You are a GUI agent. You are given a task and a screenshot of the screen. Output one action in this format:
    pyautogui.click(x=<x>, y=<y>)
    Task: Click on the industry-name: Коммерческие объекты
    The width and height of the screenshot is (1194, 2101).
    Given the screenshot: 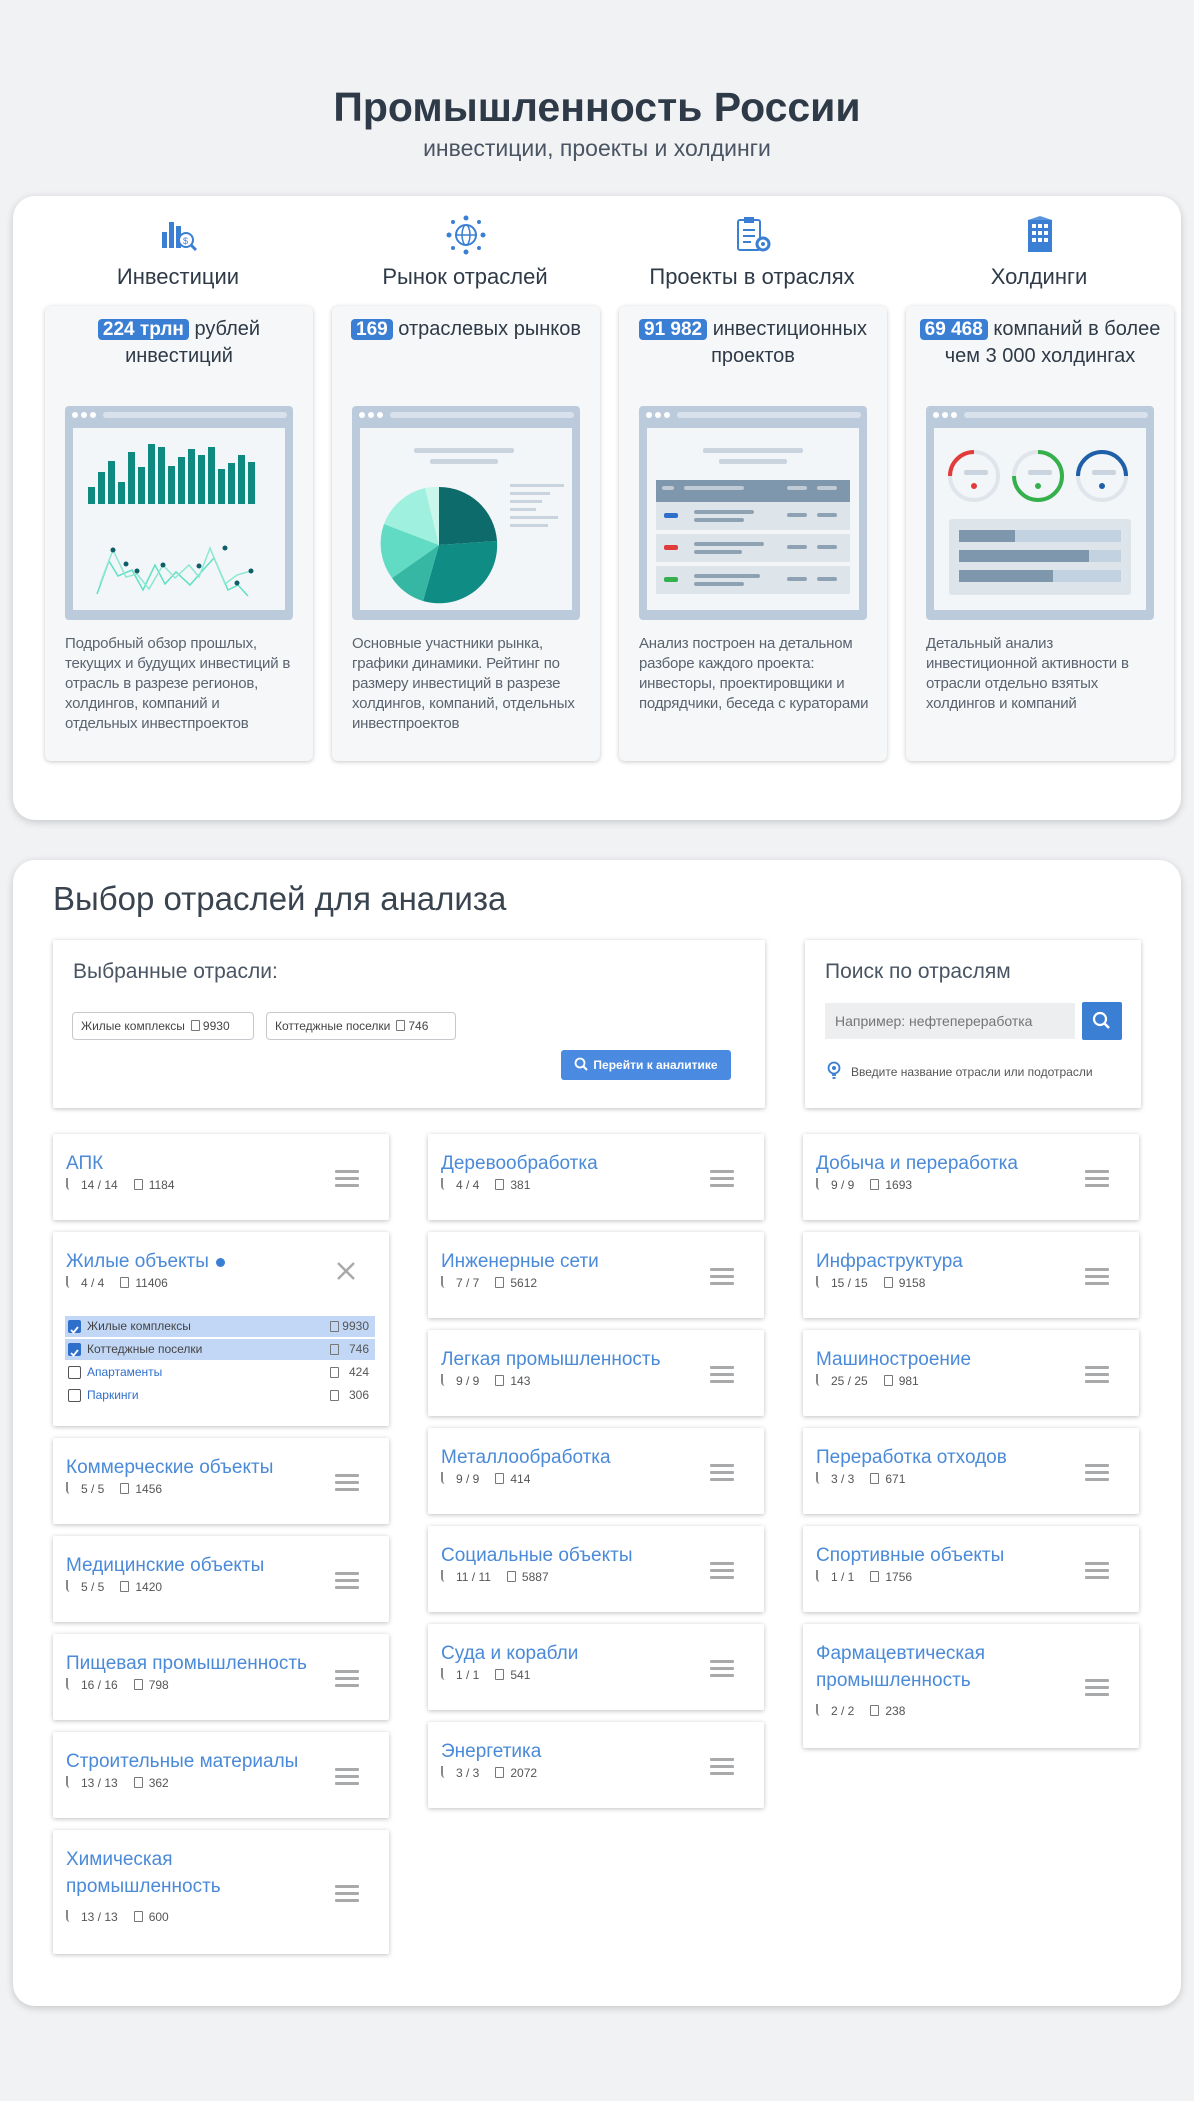 What is the action you would take?
    pyautogui.click(x=191, y=1467)
    